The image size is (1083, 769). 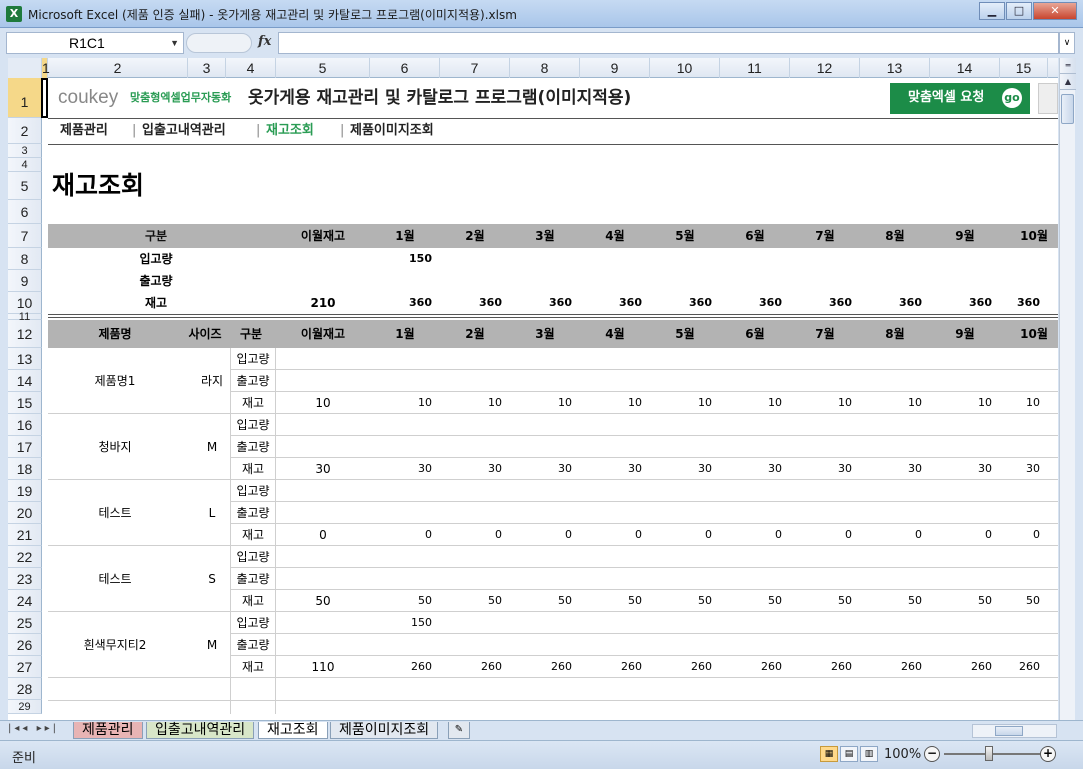 What do you see at coordinates (25, 212) in the screenshot?
I see `row-header-6: 6` at bounding box center [25, 212].